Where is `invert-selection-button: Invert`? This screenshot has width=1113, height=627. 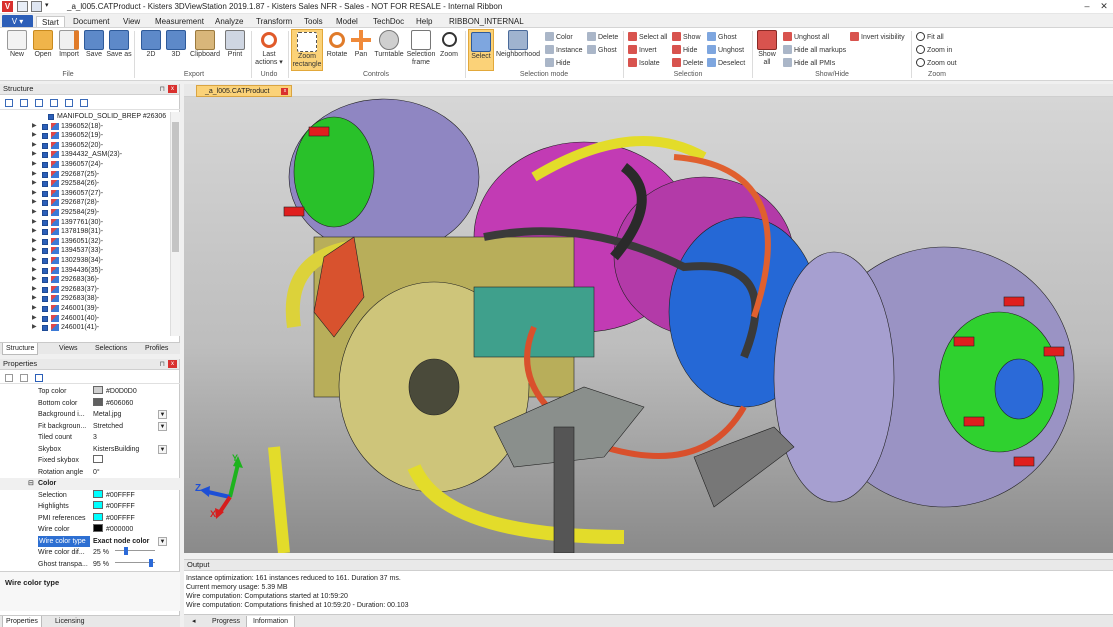 invert-selection-button: Invert is located at coordinates (642, 50).